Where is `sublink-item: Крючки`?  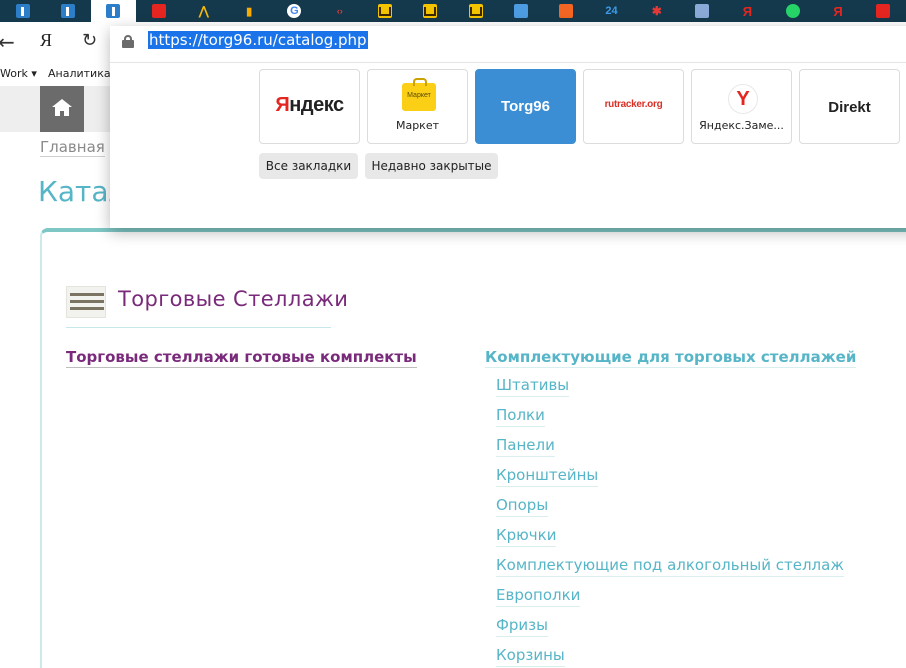
sublink-item: Крючки is located at coordinates (670, 541).